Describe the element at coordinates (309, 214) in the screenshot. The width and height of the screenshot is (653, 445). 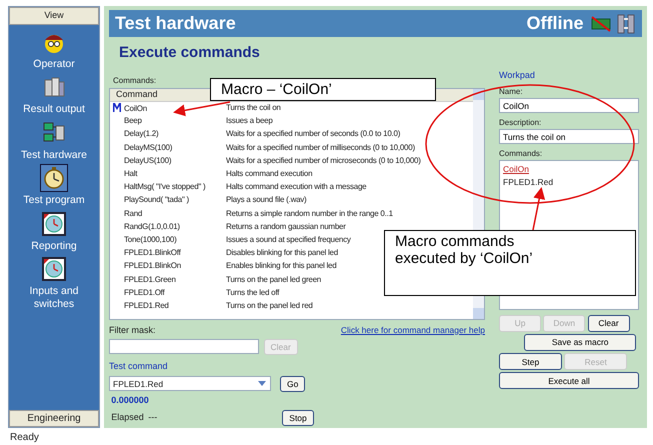
I see `command-description: Returns a simple random number in the range 0..1` at that location.